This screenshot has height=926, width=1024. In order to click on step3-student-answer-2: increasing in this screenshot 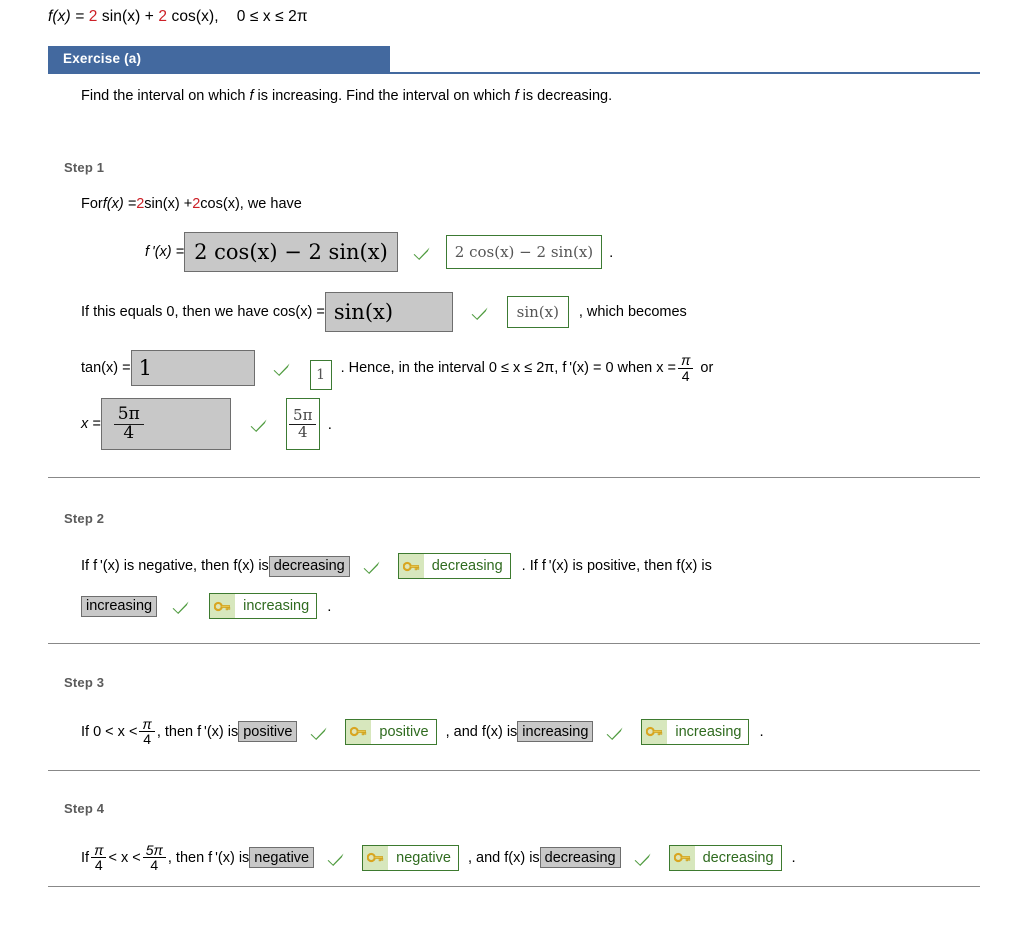, I will do `click(555, 732)`.